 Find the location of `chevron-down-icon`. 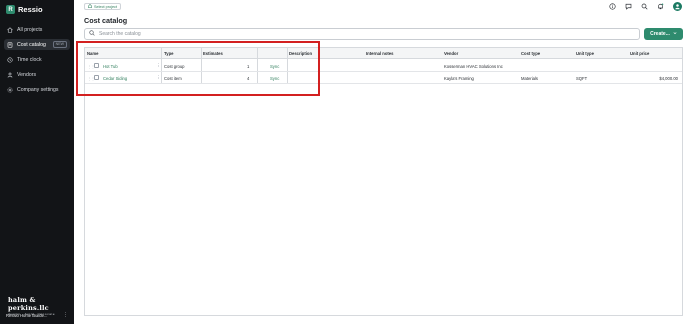

chevron-down-icon is located at coordinates (675, 34).